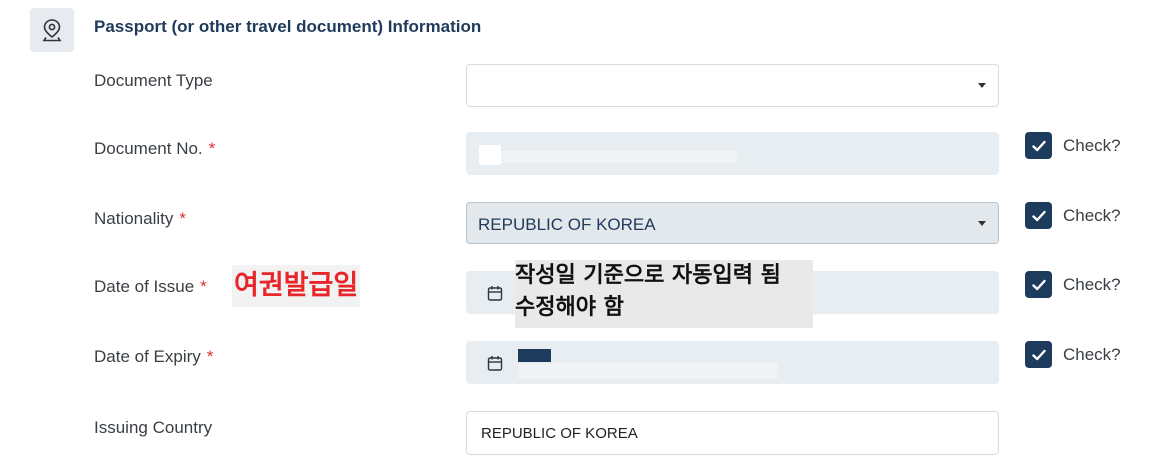 The height and width of the screenshot is (462, 1174). I want to click on document-no-input, so click(732, 153).